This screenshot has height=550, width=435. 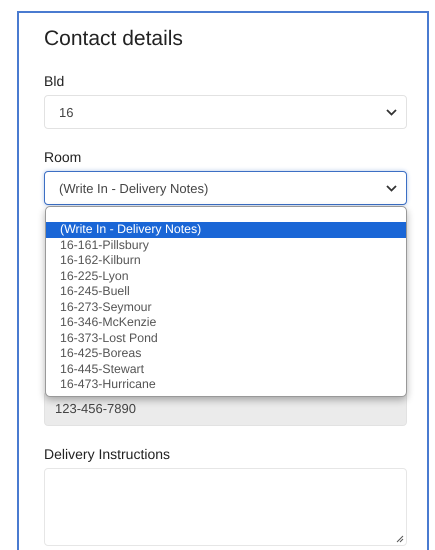 I want to click on dropdown-option: 16-162-Kilburn, so click(x=226, y=260).